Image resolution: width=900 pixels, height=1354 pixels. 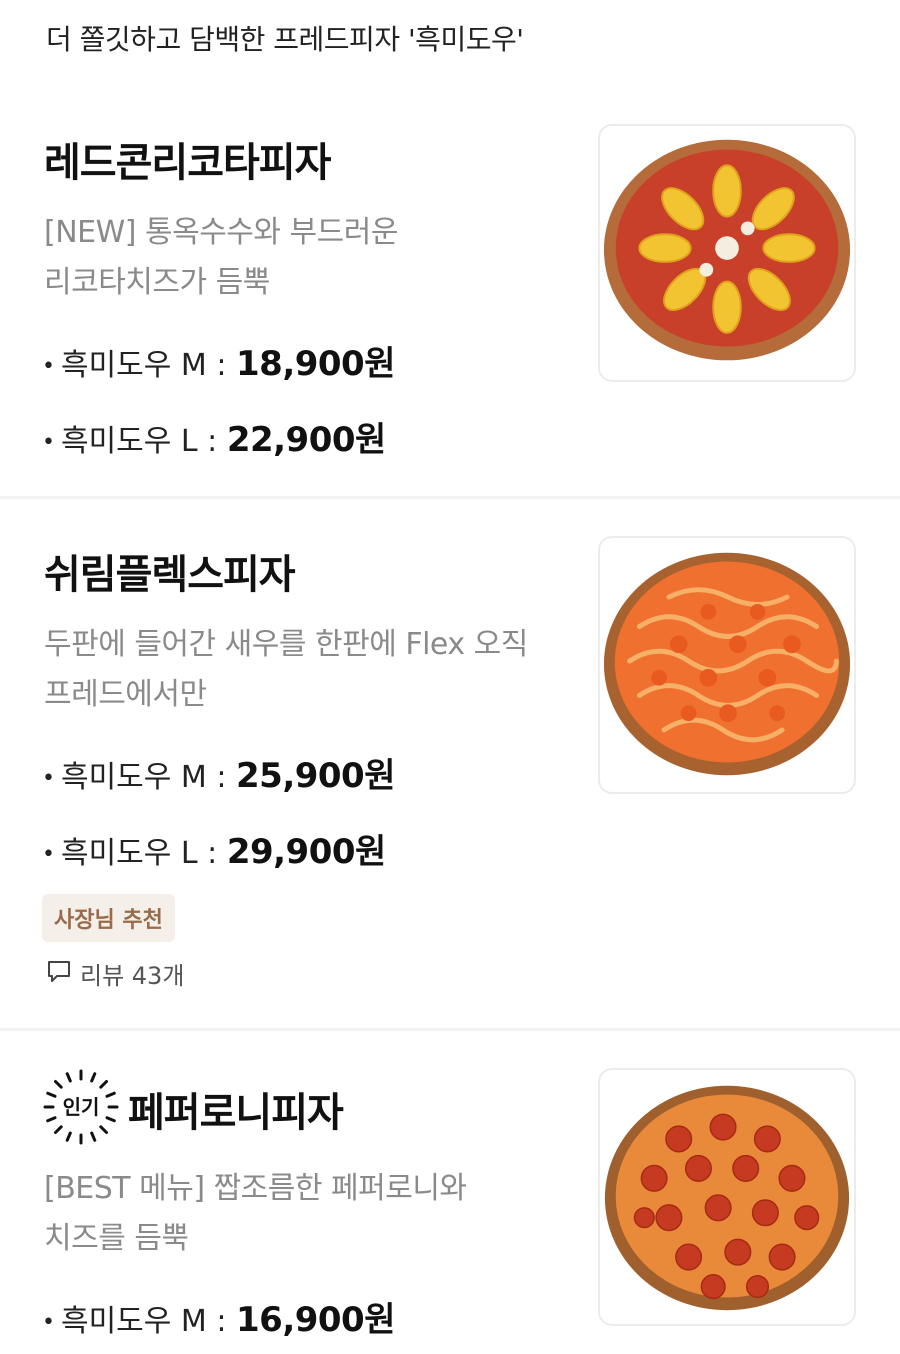 I want to click on popular-badge-icon: 인기, so click(x=81, y=1107).